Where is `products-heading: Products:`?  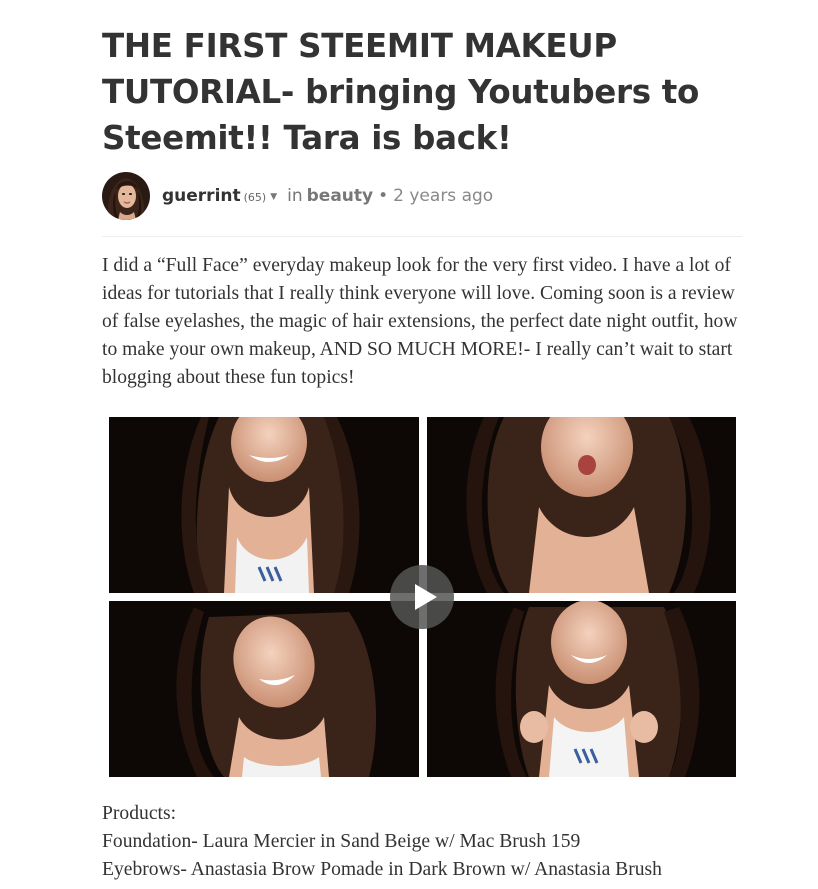 products-heading: Products: is located at coordinates (139, 813).